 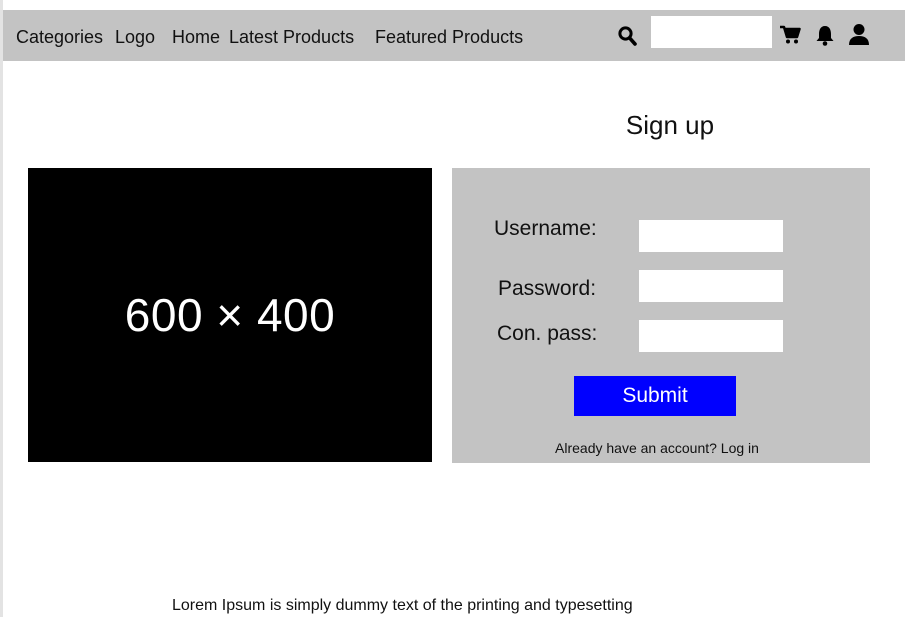 What do you see at coordinates (291, 37) in the screenshot?
I see `nav-latest-products: Latest Products` at bounding box center [291, 37].